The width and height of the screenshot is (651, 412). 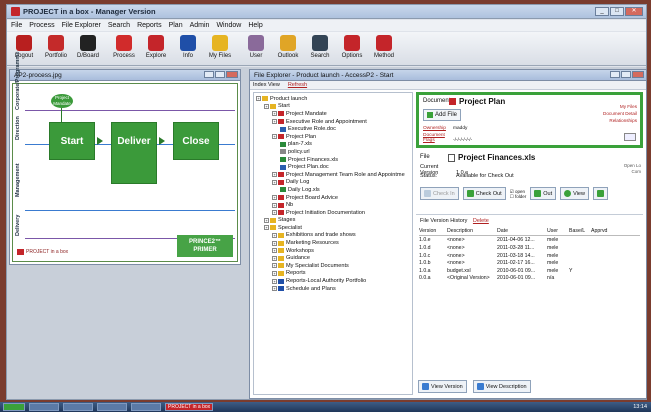 I want to click on process-maximize-button, so click(x=220, y=74).